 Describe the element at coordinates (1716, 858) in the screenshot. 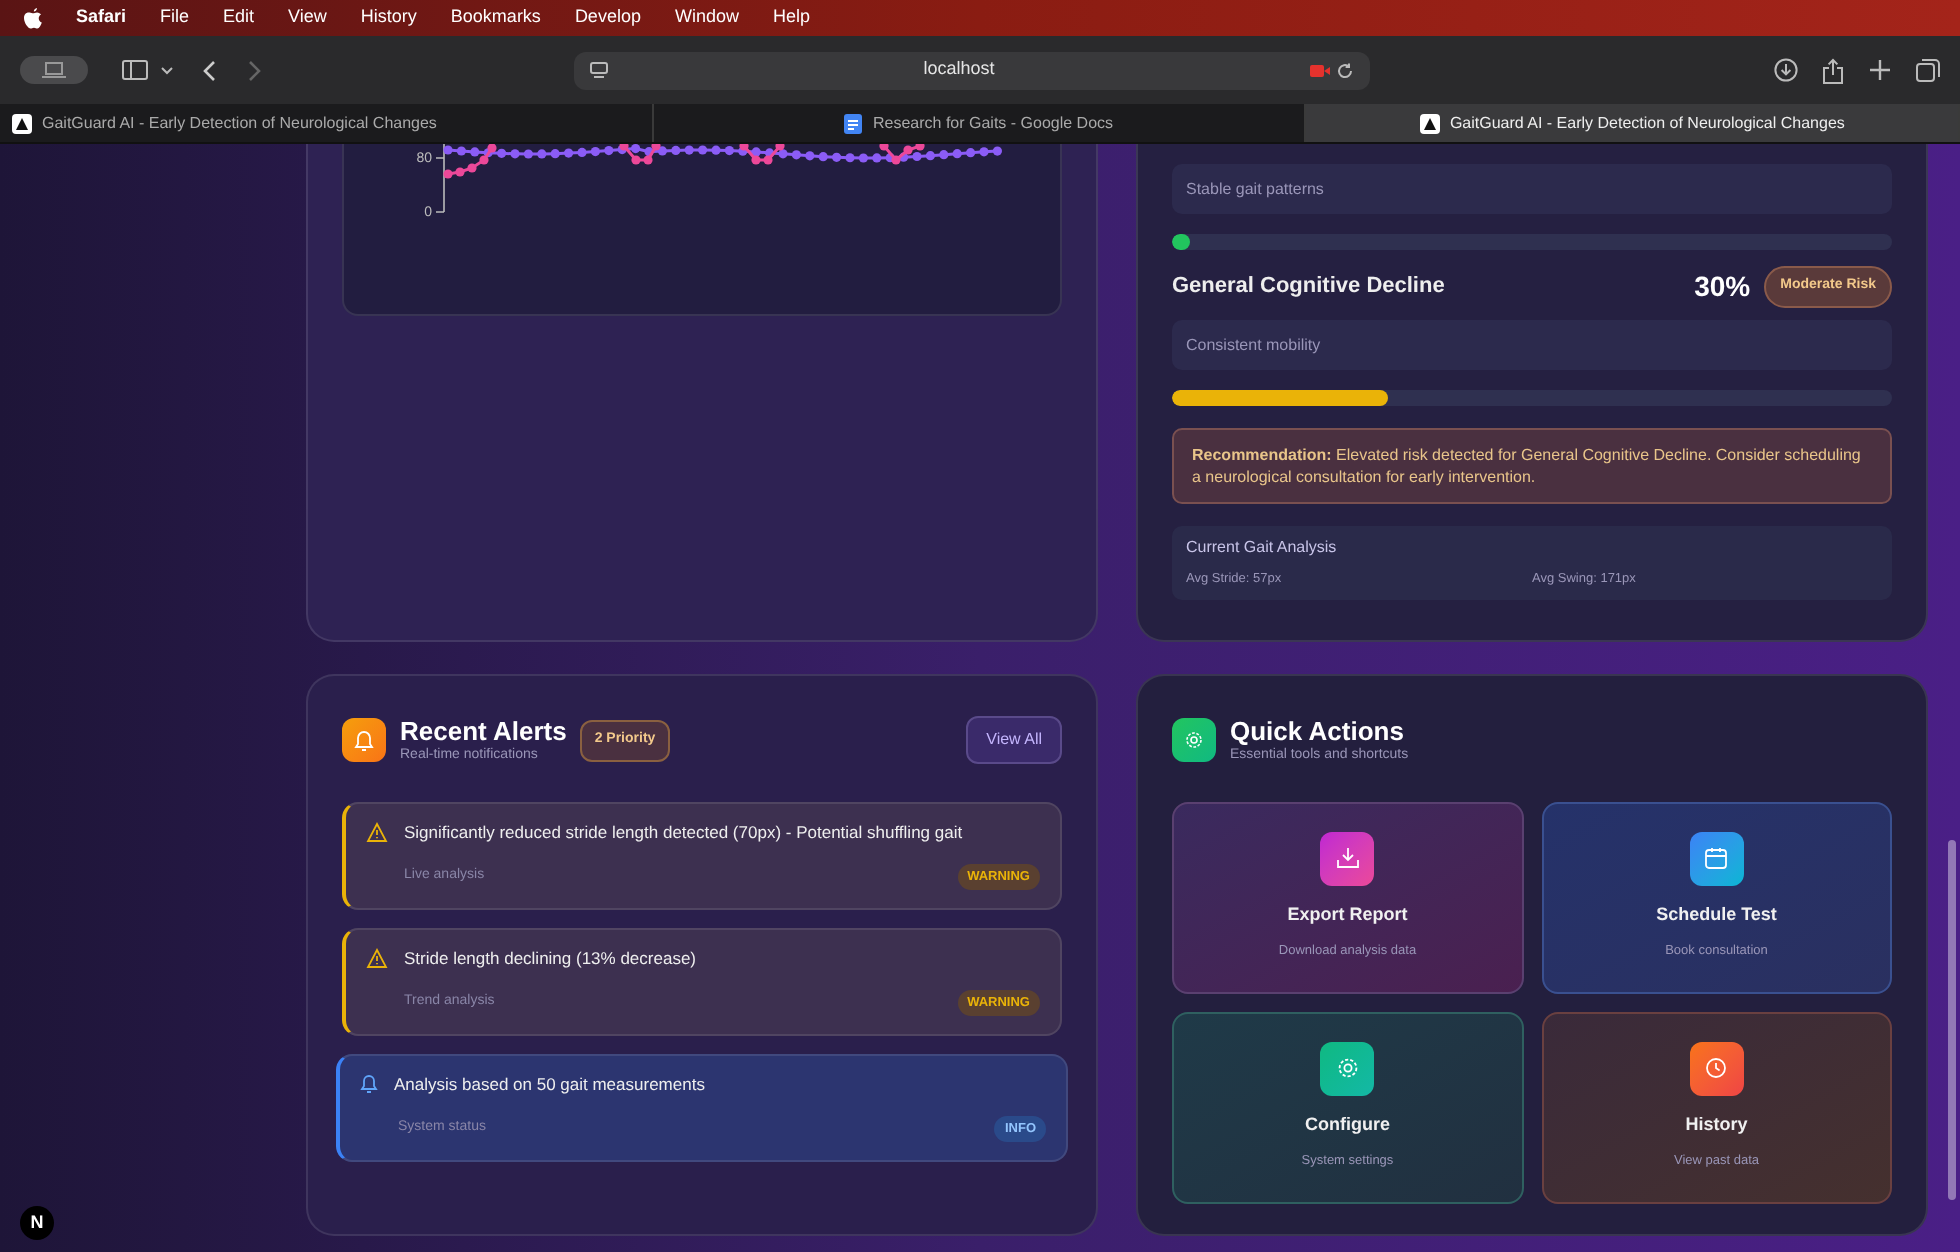

I see `calendar-icon` at that location.